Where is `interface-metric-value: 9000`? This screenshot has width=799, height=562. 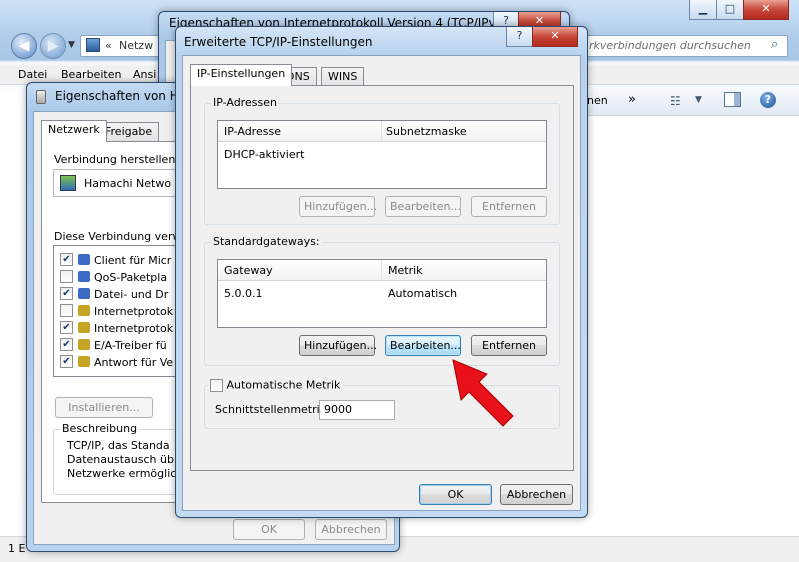 interface-metric-value: 9000 is located at coordinates (338, 409).